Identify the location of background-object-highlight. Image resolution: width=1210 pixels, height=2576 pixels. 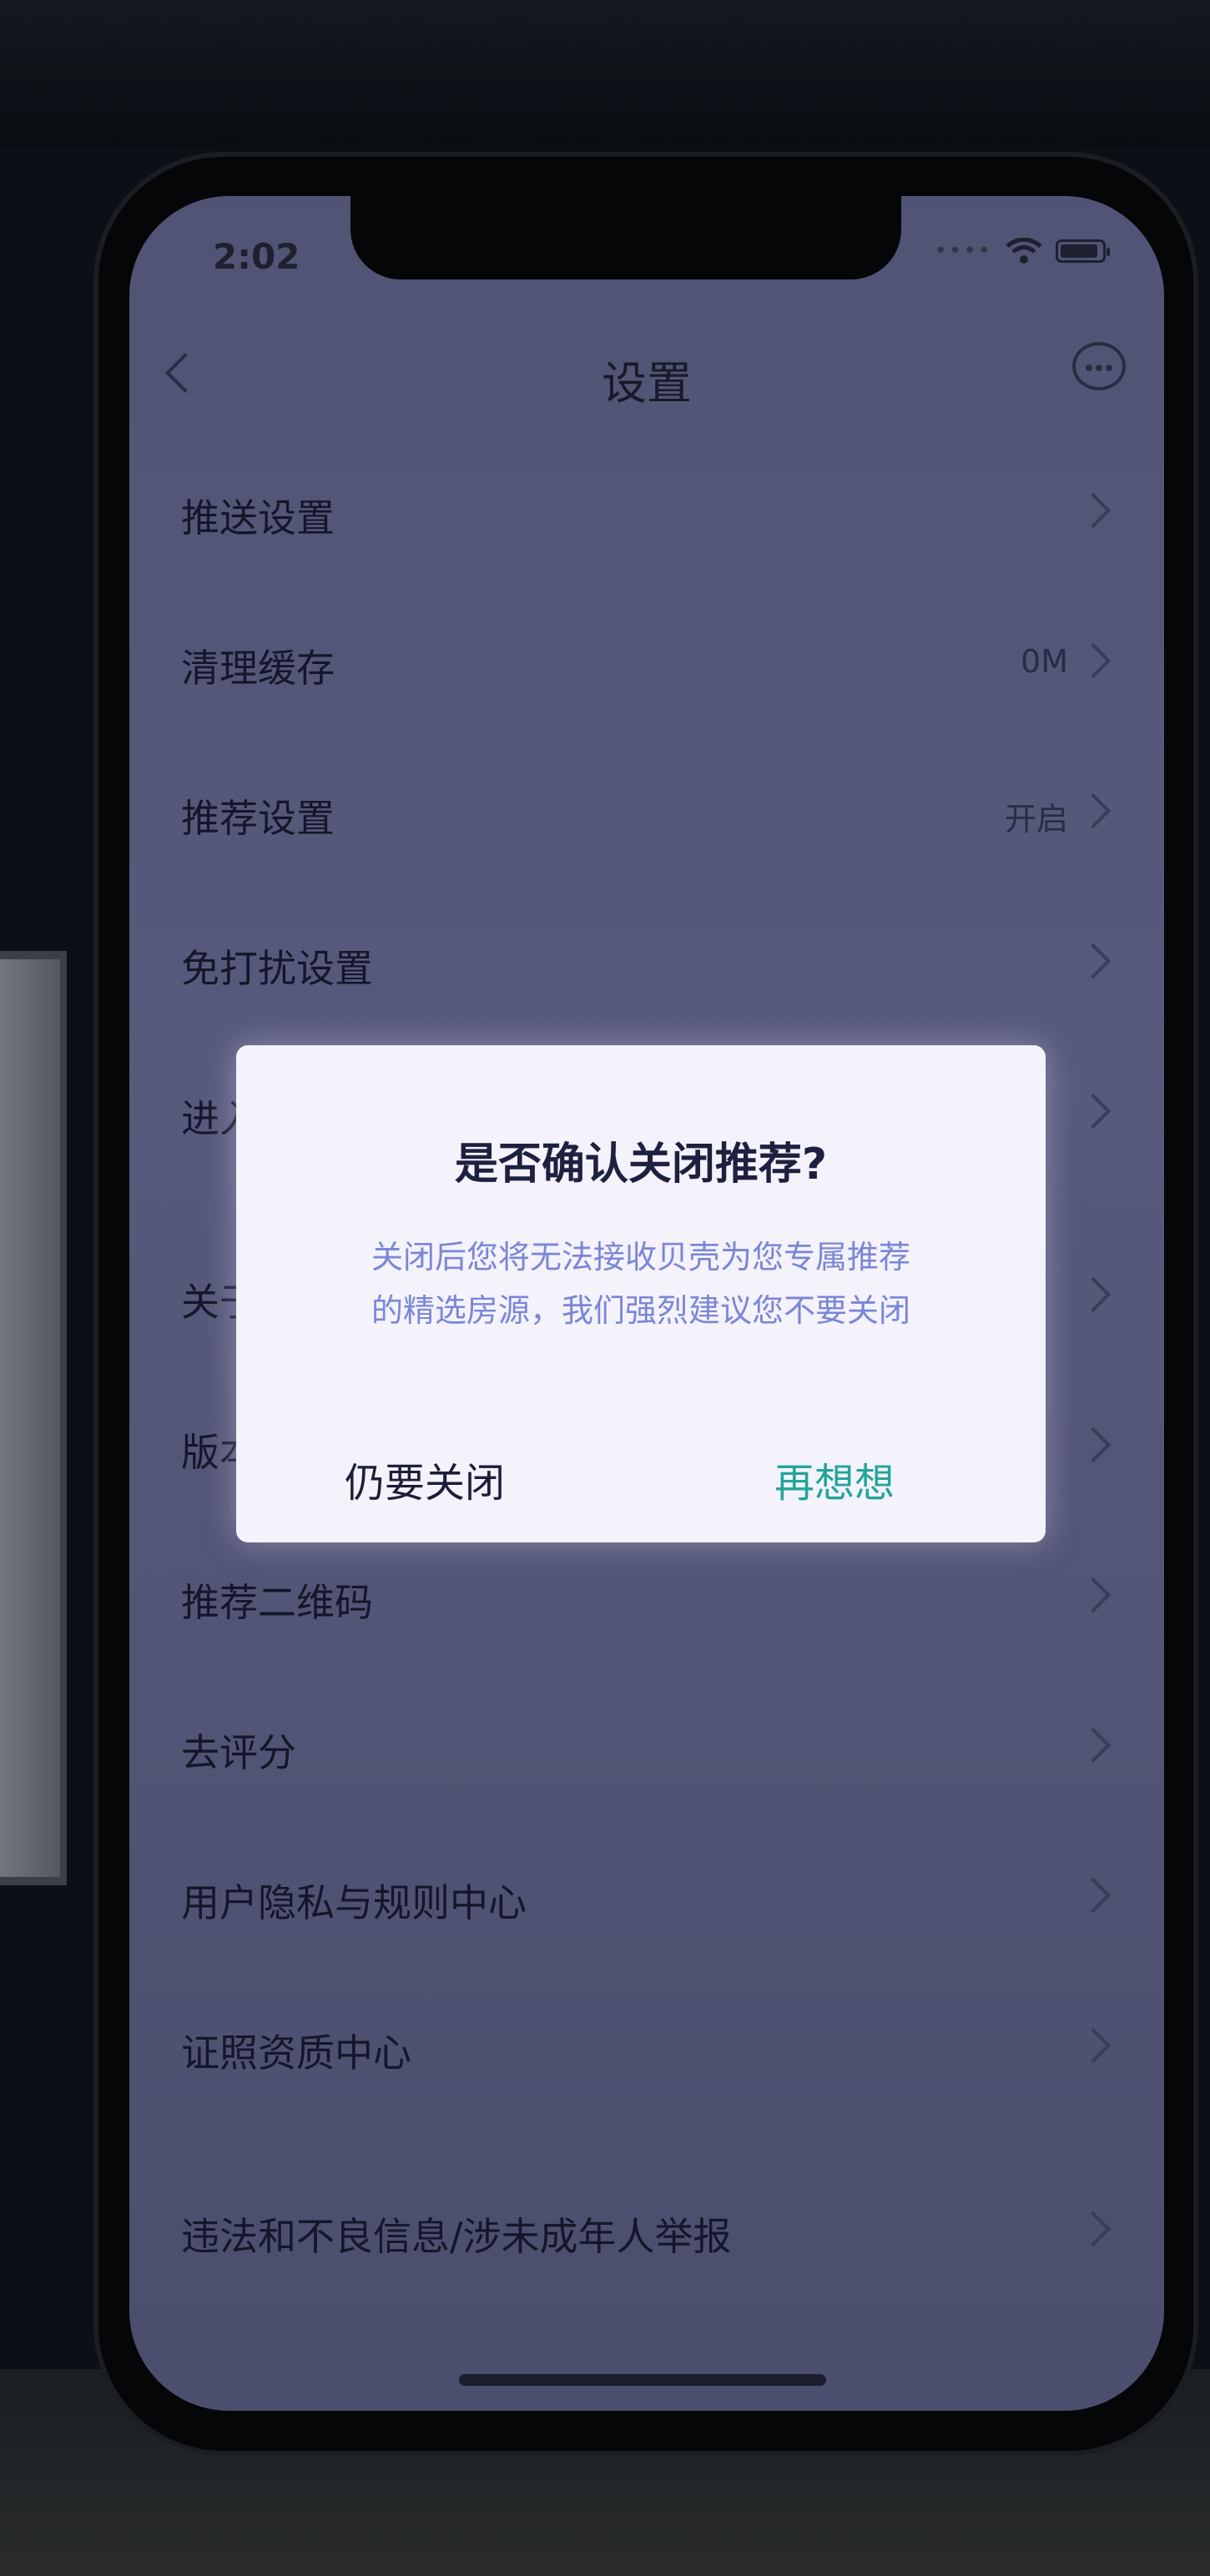
(30, 1418).